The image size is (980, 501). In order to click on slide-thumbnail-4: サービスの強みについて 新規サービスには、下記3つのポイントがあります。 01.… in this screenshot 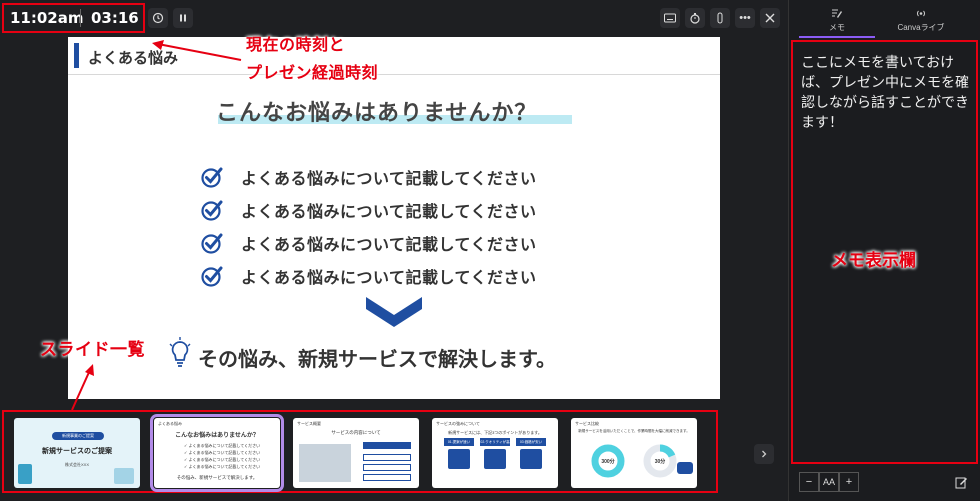, I will do `click(495, 453)`.